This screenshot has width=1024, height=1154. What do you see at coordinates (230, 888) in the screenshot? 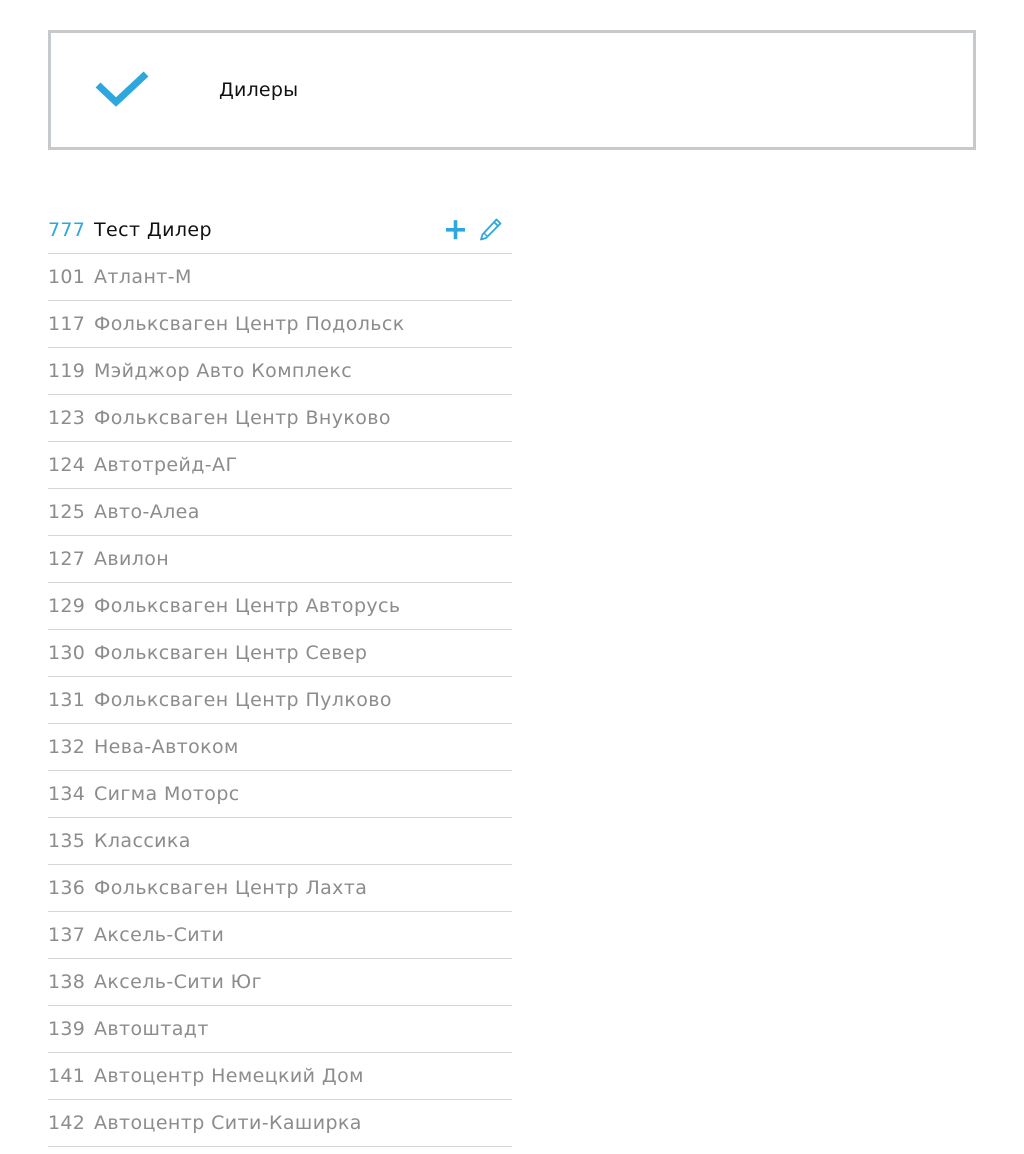
I see `dealer-name: Фольксваген Центр Лахта` at bounding box center [230, 888].